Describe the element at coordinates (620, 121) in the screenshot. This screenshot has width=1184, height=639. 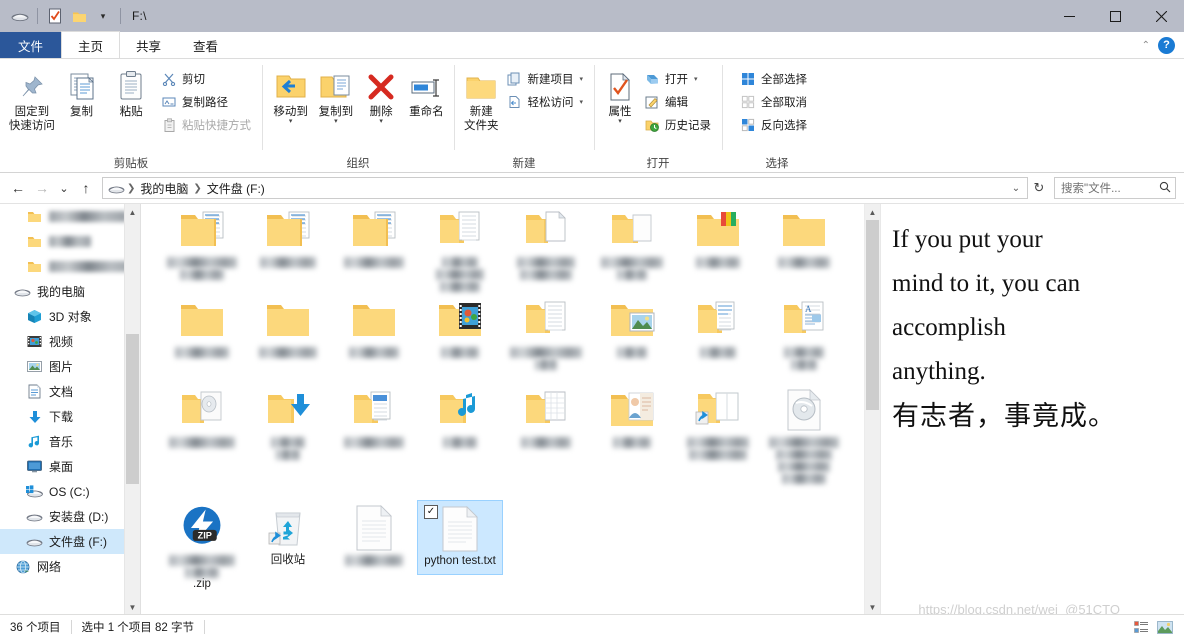
I see `properties-caret-icon: ▾` at that location.